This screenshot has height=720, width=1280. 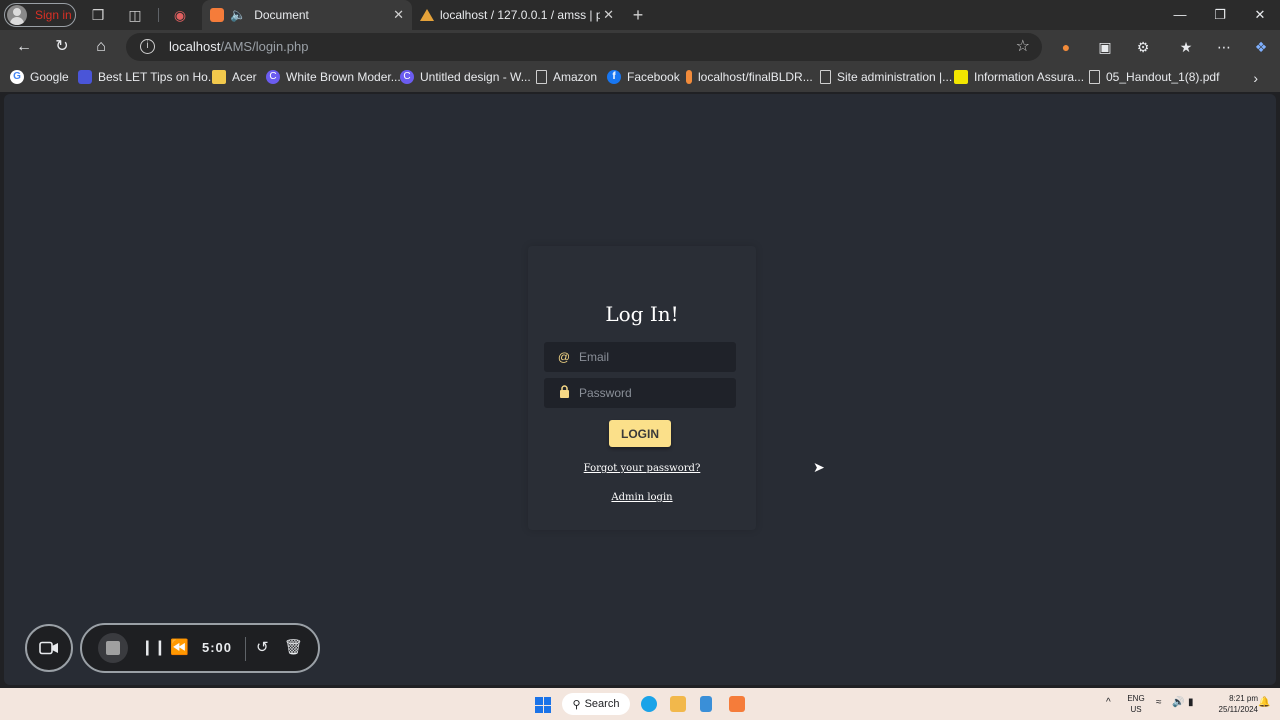 What do you see at coordinates (1108, 702) in the screenshot?
I see `chevron-up-icon: ^` at bounding box center [1108, 702].